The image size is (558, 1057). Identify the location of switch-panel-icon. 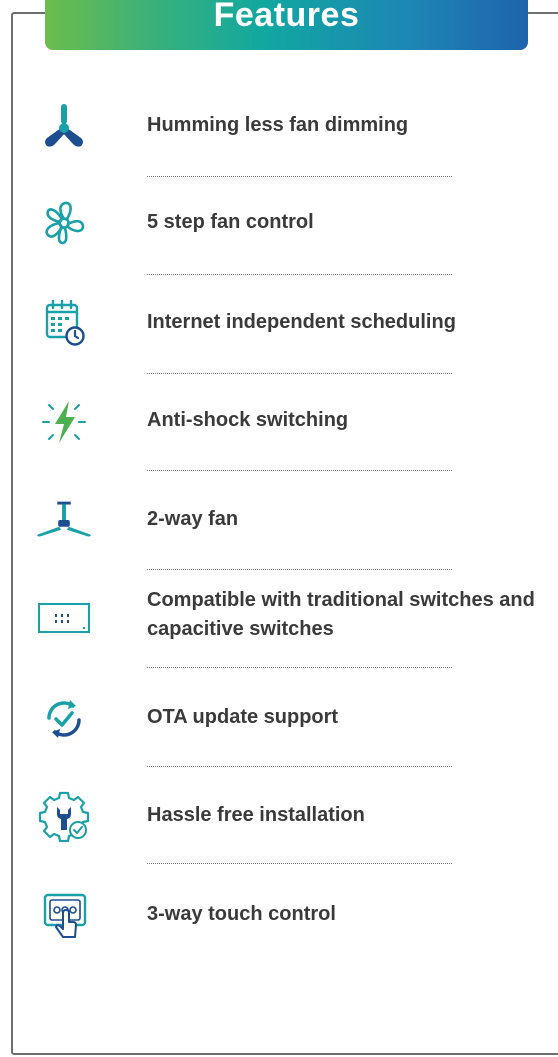
(64, 618).